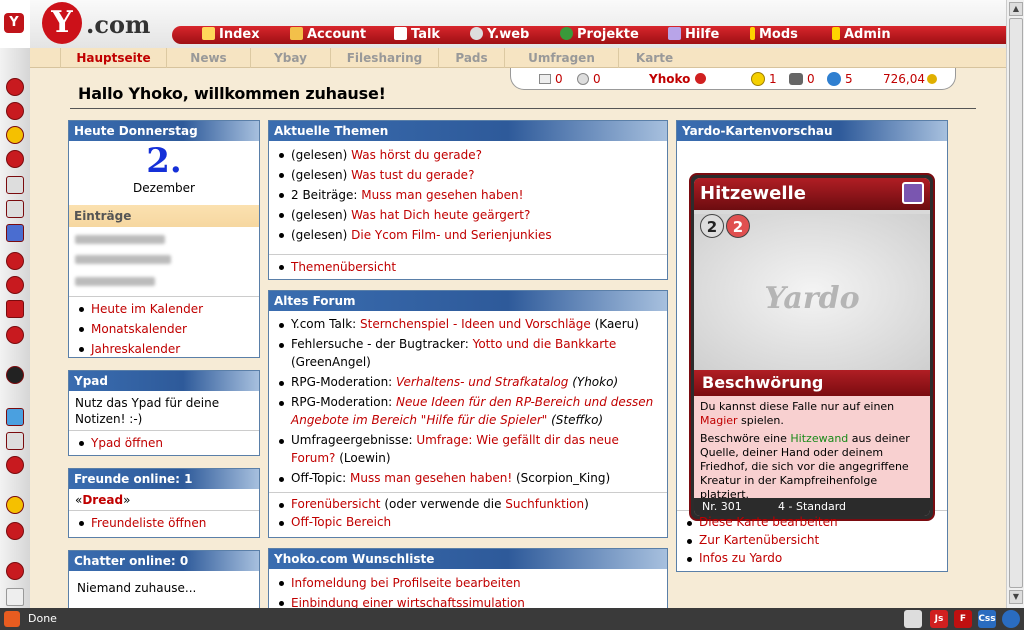 Image resolution: width=1024 pixels, height=630 pixels. What do you see at coordinates (861, 35) in the screenshot?
I see `nav-admin: Admin` at bounding box center [861, 35].